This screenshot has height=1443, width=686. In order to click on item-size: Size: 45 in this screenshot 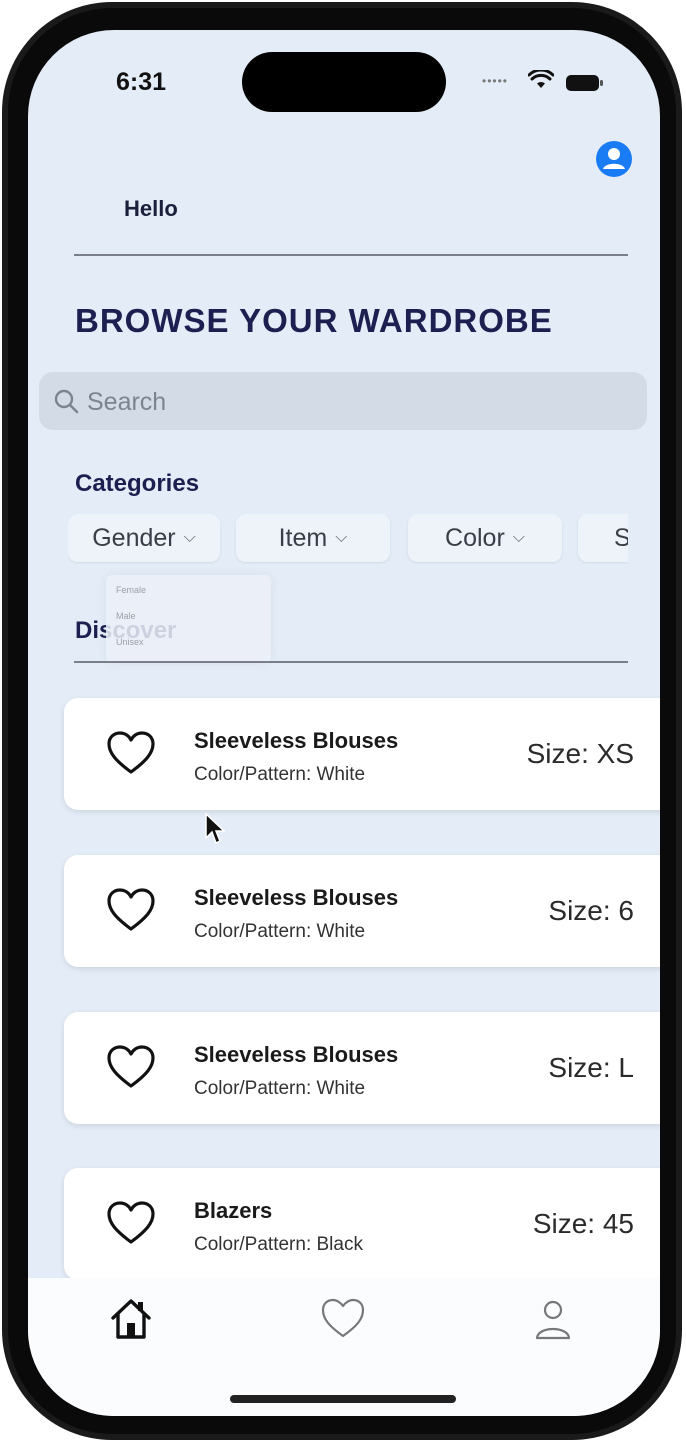, I will do `click(583, 1223)`.